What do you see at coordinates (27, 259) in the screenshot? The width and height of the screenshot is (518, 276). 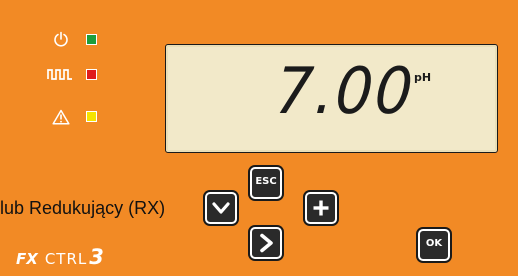 I see `brand-prefix: FX` at bounding box center [27, 259].